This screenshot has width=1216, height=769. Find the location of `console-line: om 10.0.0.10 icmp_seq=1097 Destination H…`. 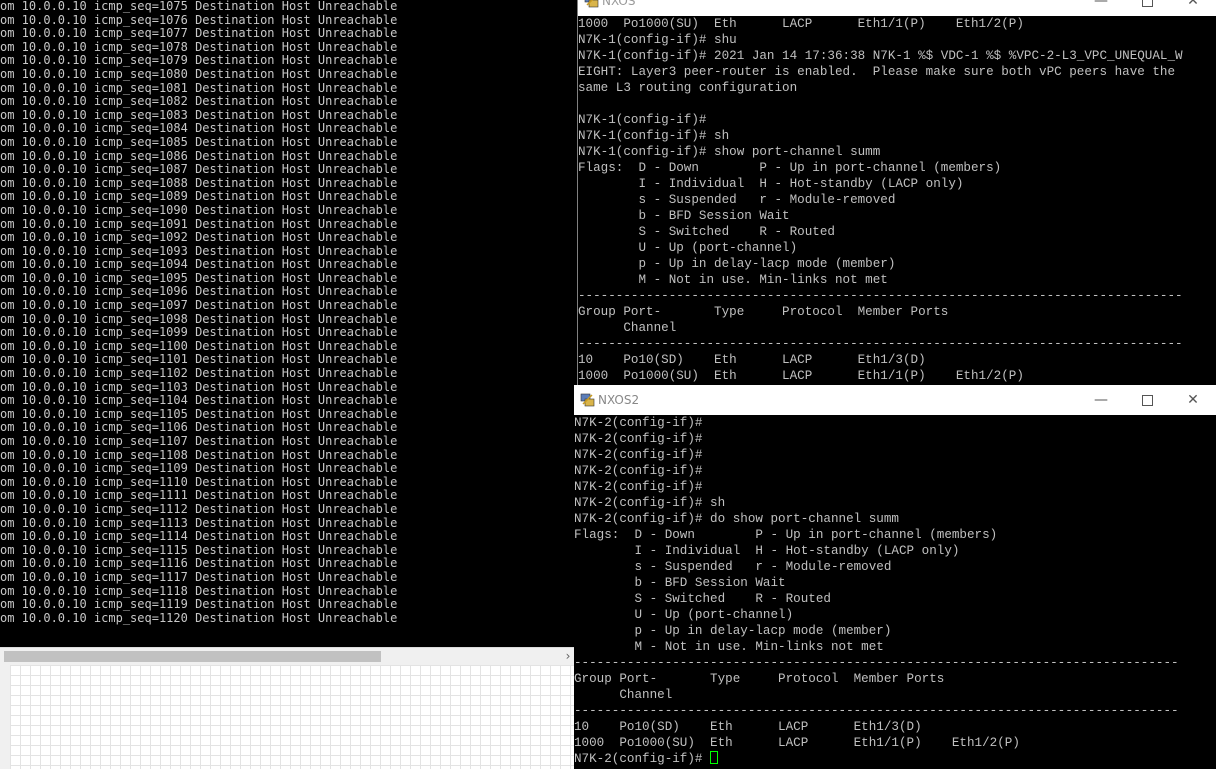

console-line: om 10.0.0.10 icmp_seq=1097 Destination H… is located at coordinates (199, 306).